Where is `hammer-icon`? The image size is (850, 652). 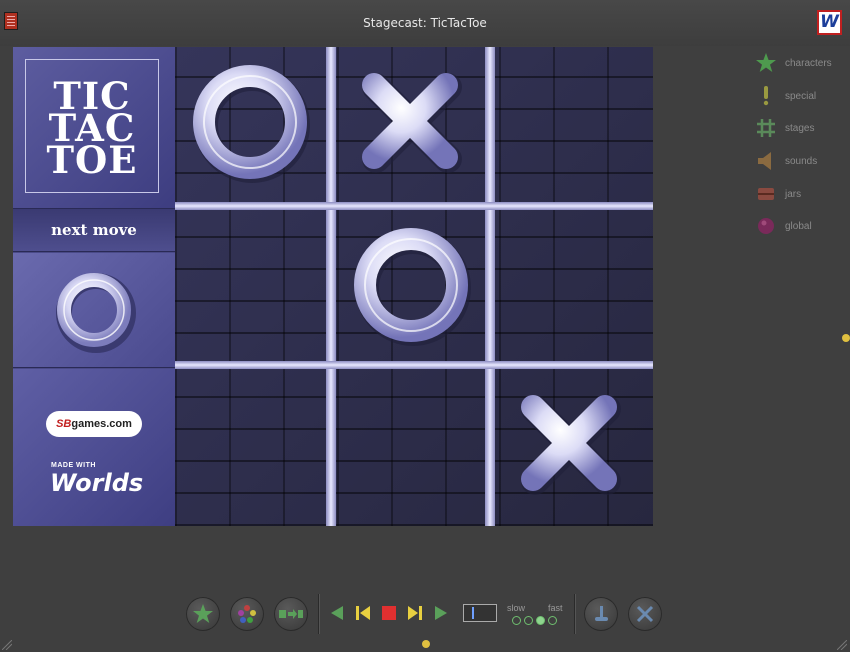 hammer-icon is located at coordinates (645, 614).